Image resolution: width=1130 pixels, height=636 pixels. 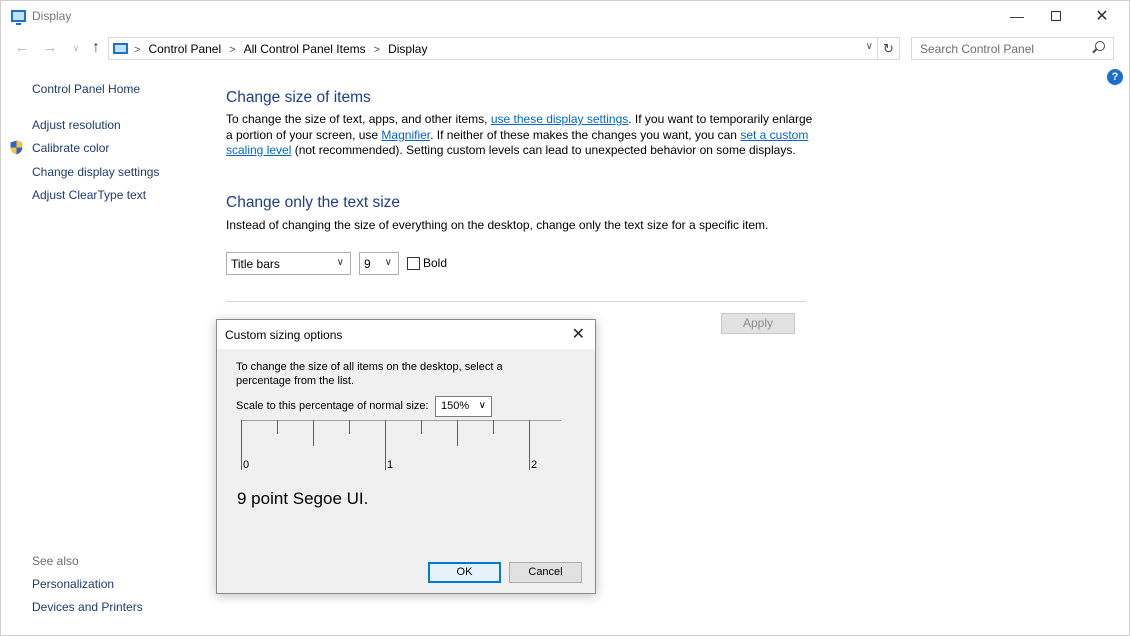 What do you see at coordinates (16, 147) in the screenshot?
I see `uac-shield-icon` at bounding box center [16, 147].